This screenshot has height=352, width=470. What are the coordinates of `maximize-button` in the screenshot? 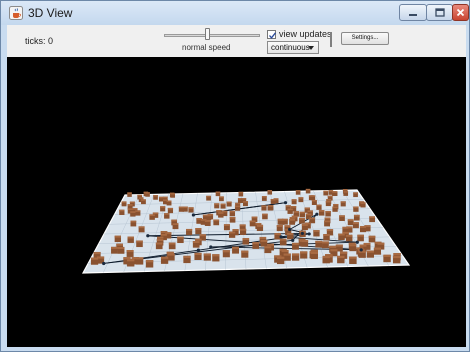 It's located at (439, 12).